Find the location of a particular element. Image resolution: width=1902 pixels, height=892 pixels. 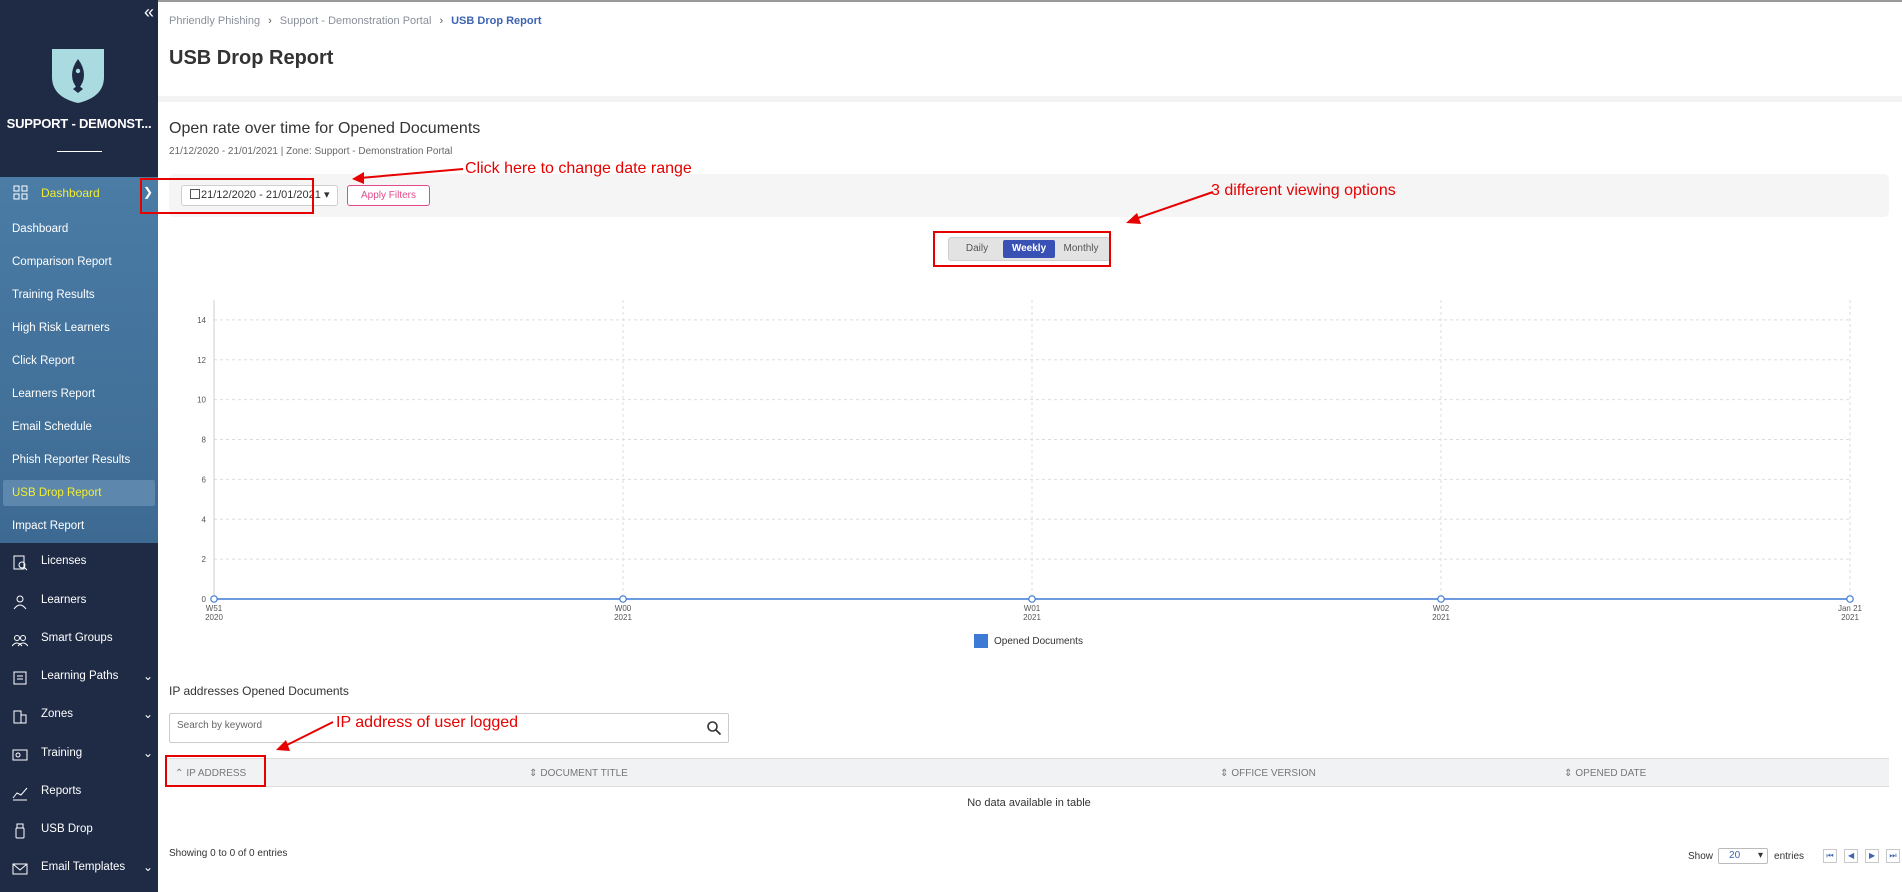

nav-usb-drop: USB Drop is located at coordinates (79, 830).